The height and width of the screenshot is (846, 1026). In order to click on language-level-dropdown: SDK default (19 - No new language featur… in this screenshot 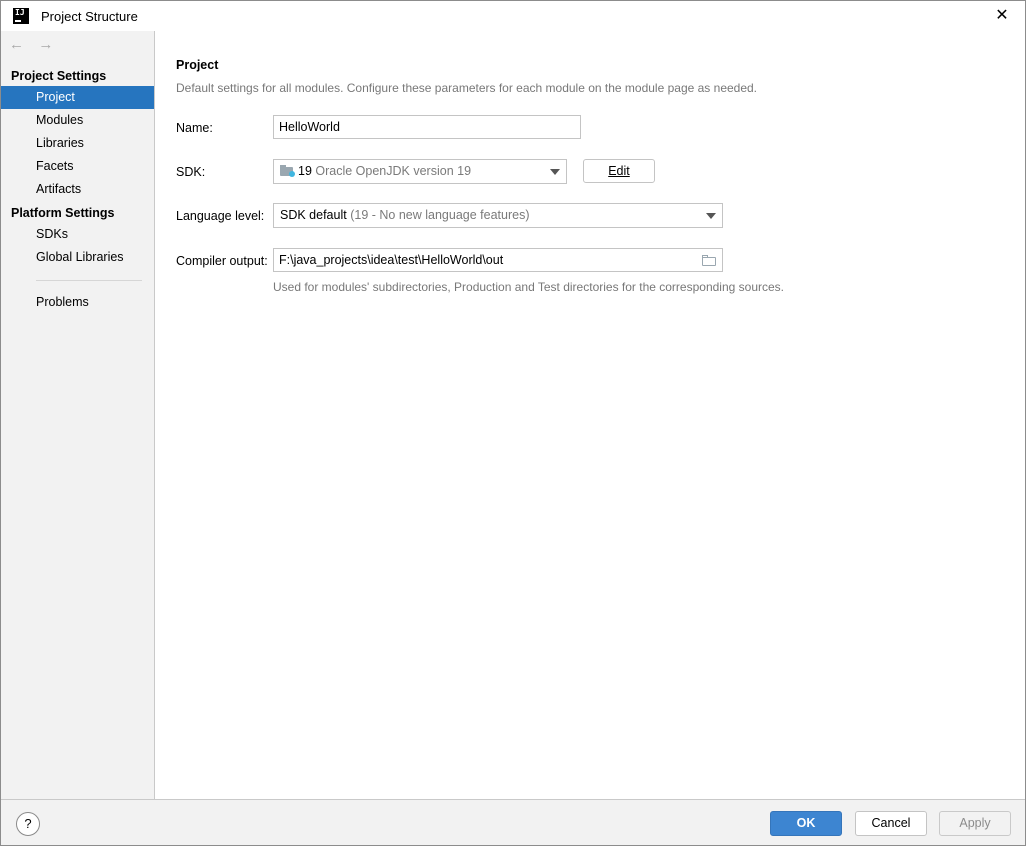, I will do `click(498, 215)`.